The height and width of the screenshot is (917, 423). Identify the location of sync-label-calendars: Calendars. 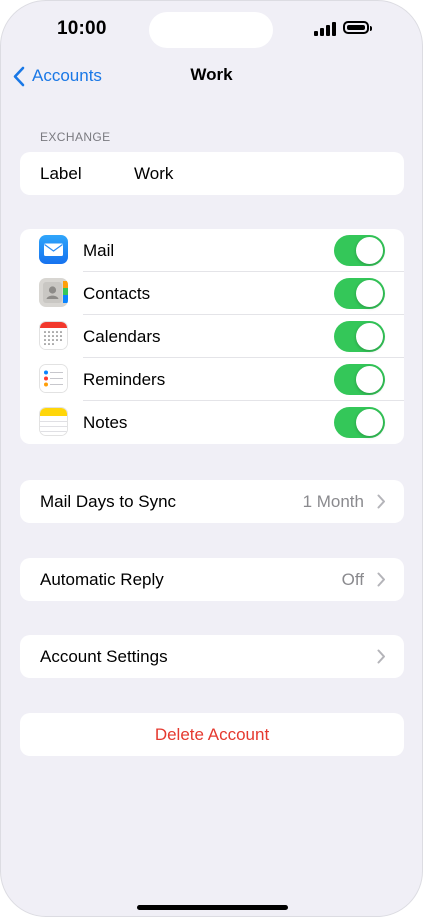
(122, 336).